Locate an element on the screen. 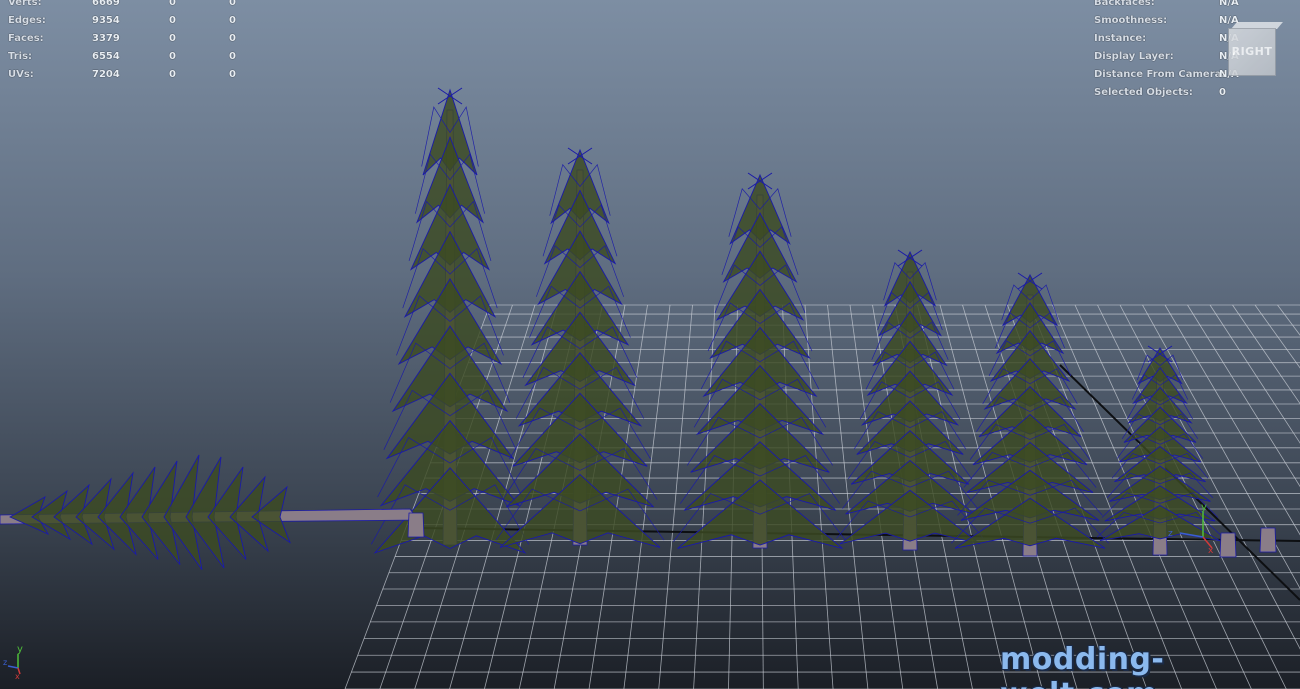  hud-label: Verts: is located at coordinates (25, 4).